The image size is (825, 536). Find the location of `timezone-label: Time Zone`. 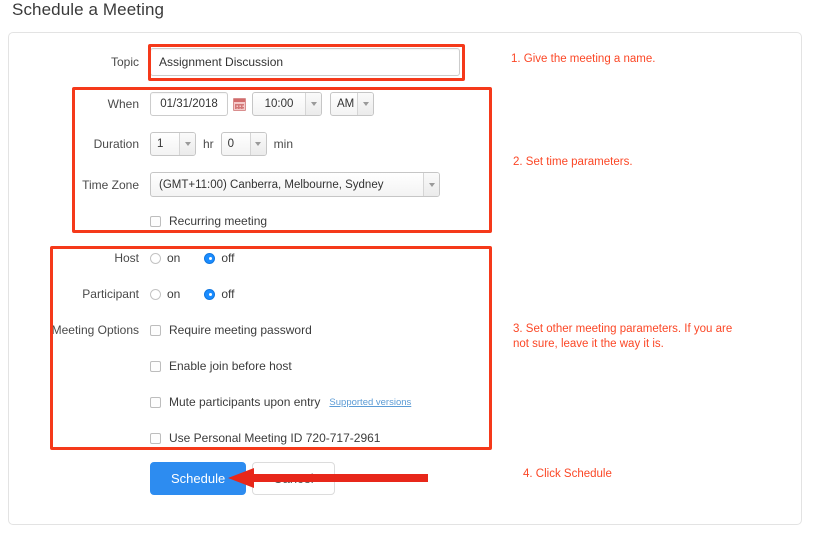

timezone-label: Time Zone is located at coordinates (110, 184).